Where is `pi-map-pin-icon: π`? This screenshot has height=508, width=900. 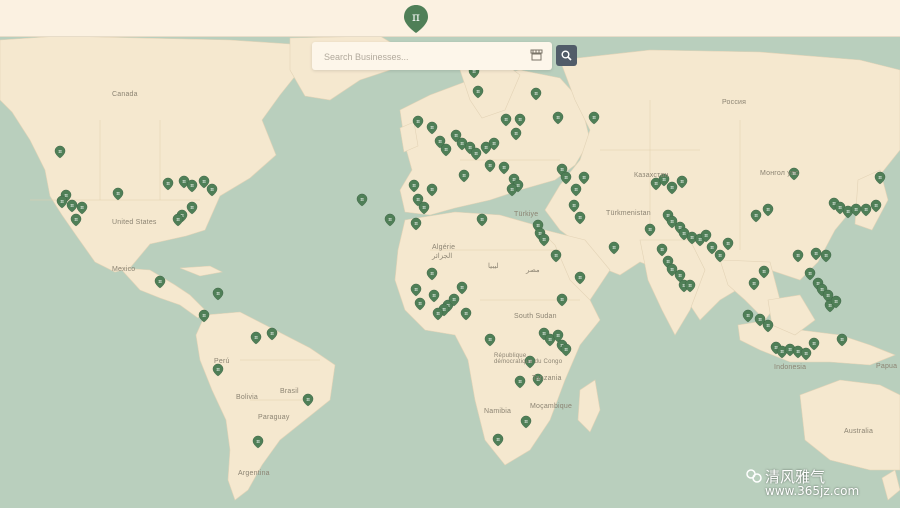 pi-map-pin-icon: π is located at coordinates (416, 19).